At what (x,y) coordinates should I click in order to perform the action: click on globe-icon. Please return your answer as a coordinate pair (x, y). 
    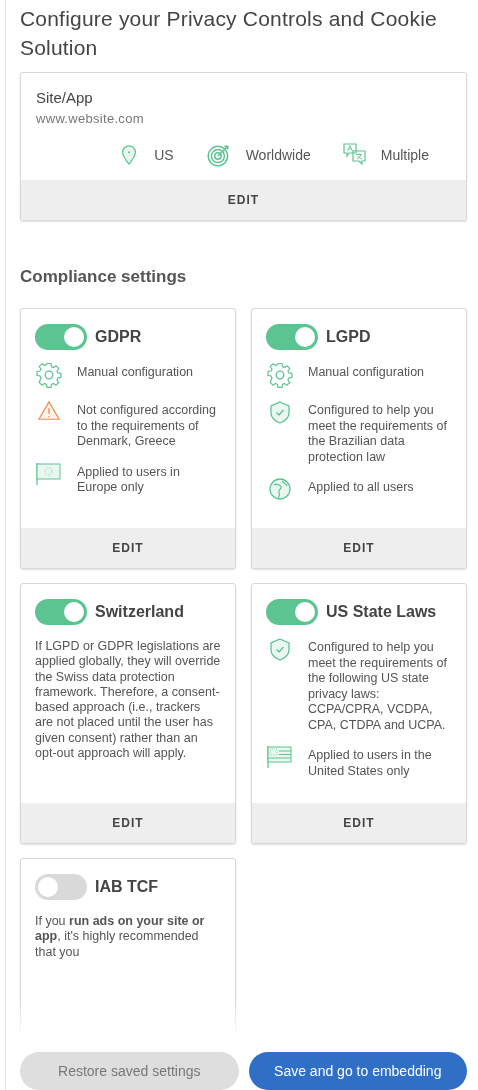
    Looking at the image, I should click on (280, 489).